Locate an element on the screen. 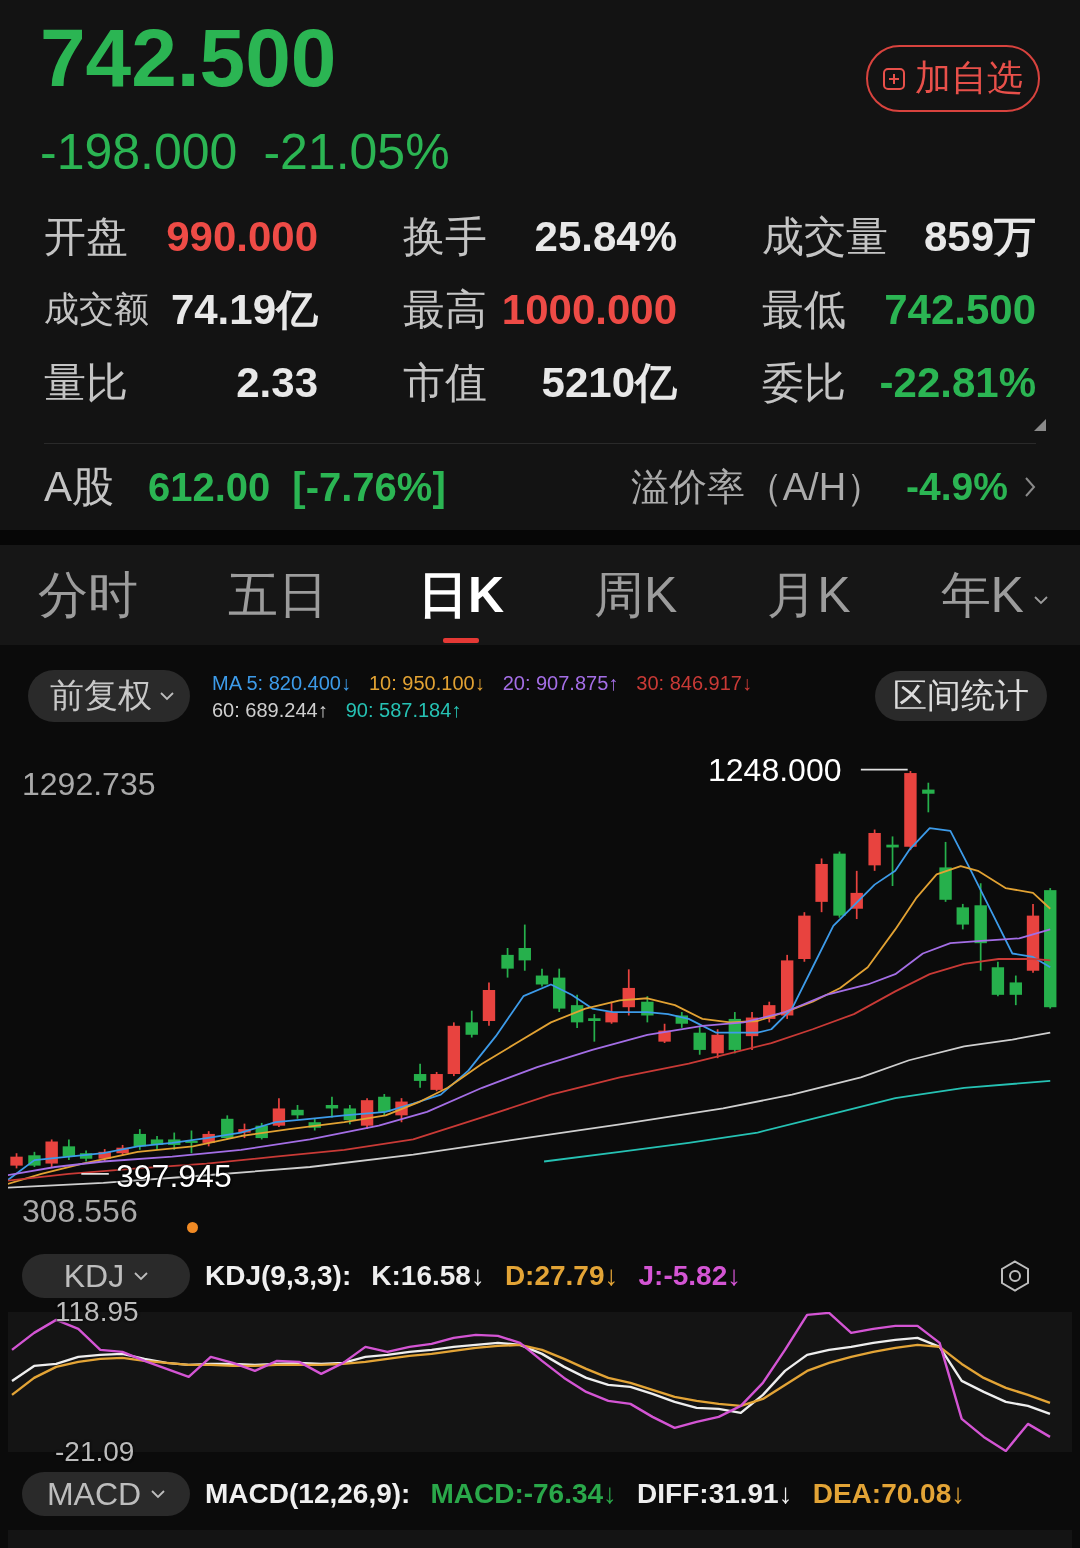  premium-label: 溢价率（A/H） is located at coordinates (757, 487).